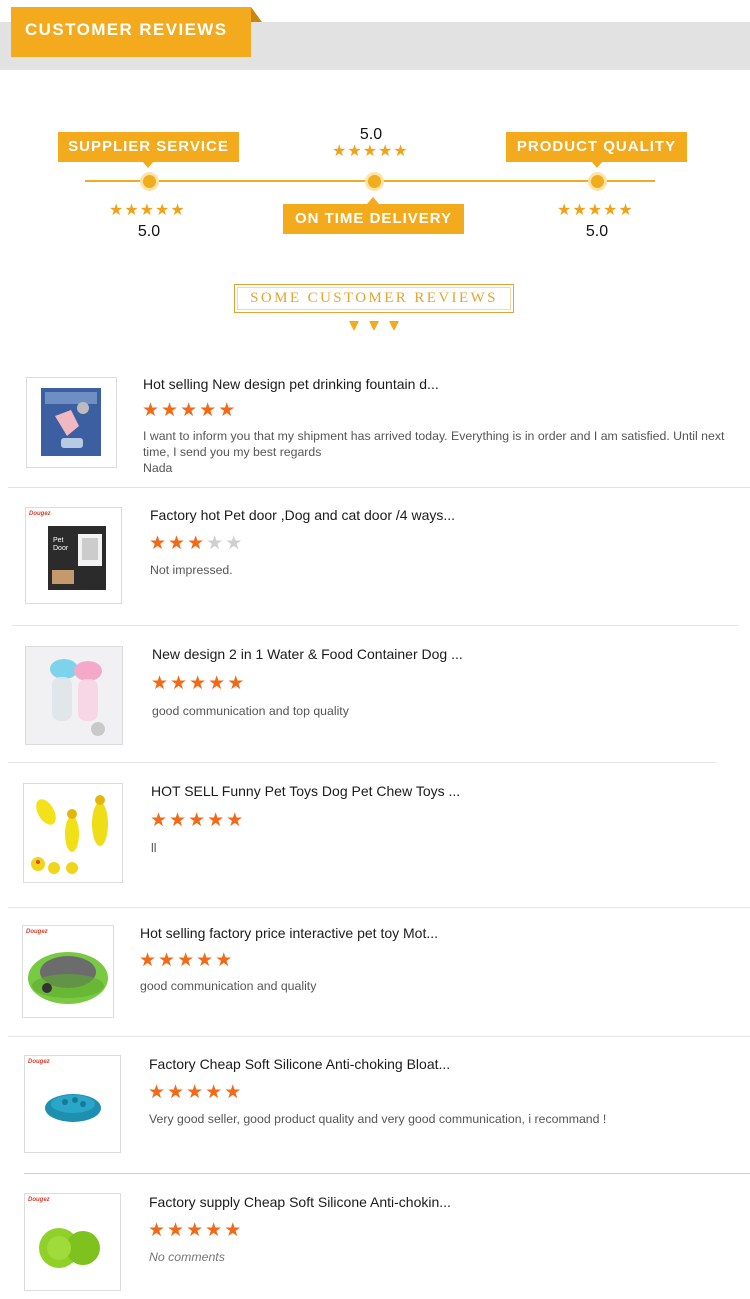 Image resolution: width=750 pixels, height=1299 pixels. I want to click on box-label: Pet, so click(58, 540).